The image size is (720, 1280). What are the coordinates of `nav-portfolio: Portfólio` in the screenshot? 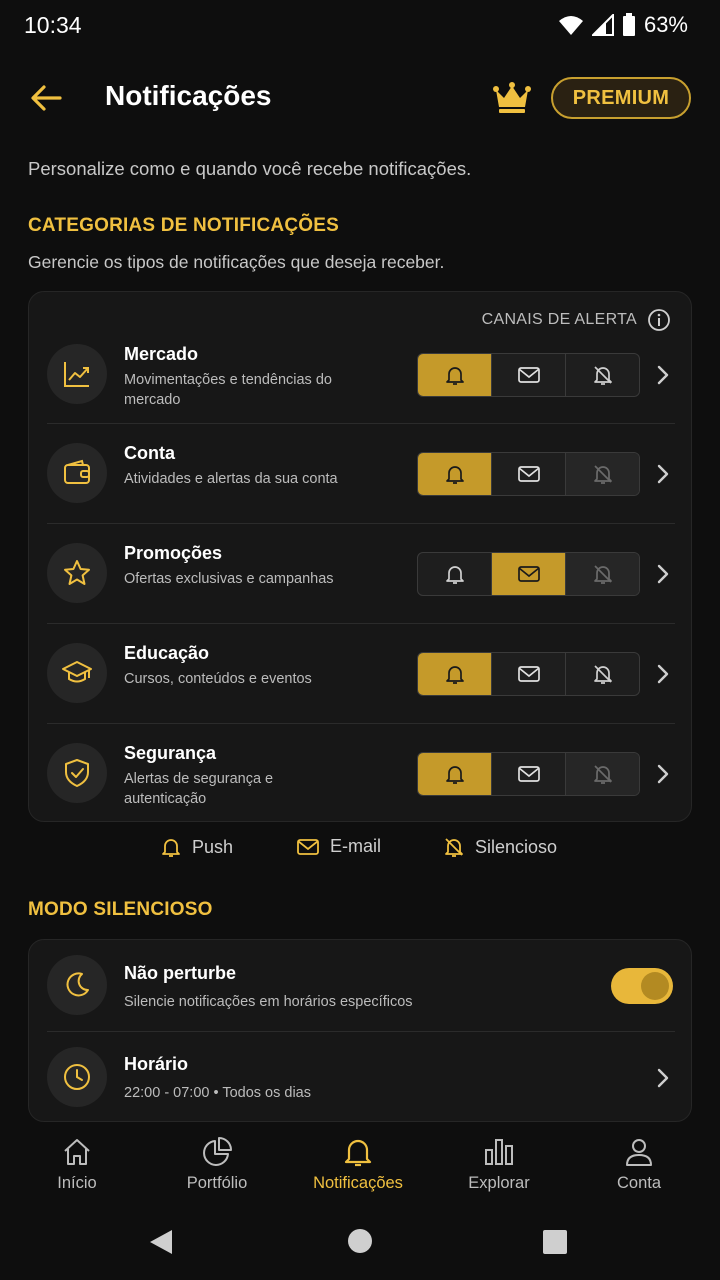 It's located at (217, 1164).